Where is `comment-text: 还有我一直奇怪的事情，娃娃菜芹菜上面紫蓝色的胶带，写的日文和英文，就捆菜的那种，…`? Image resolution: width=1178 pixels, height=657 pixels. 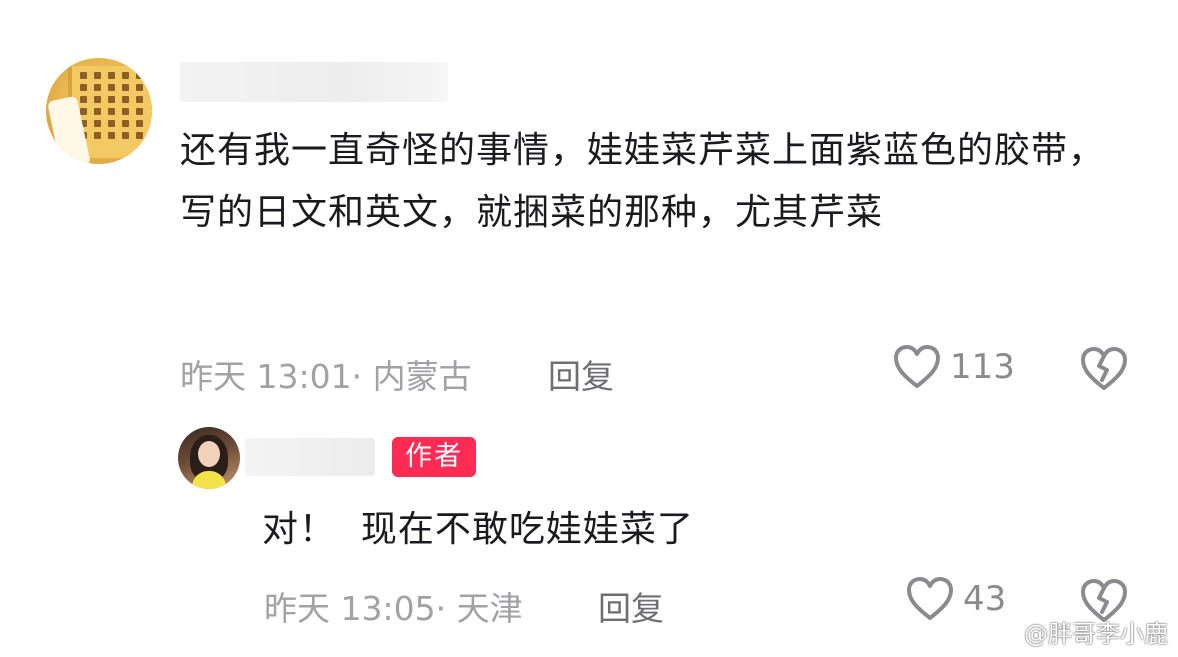
comment-text: 还有我一直奇怪的事情，娃娃菜芹菜上面紫蓝色的胶带，写的日文和英文，就捆菜的那种，… is located at coordinates (643, 181).